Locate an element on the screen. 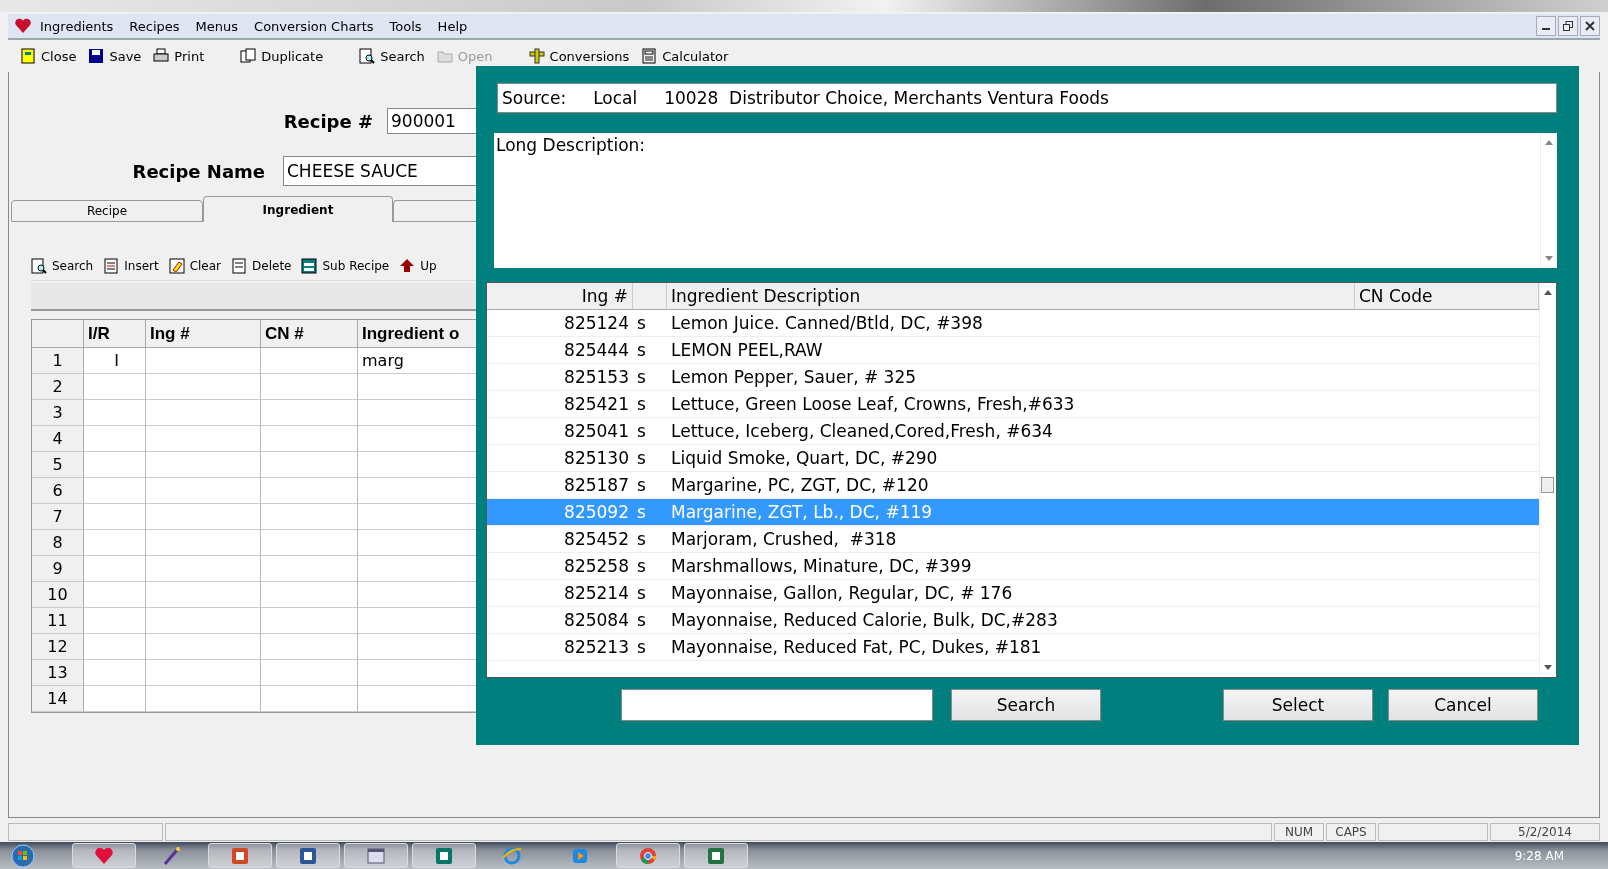 Image resolution: width=1608 pixels, height=869 pixels. slides-app-icon is located at coordinates (240, 855).